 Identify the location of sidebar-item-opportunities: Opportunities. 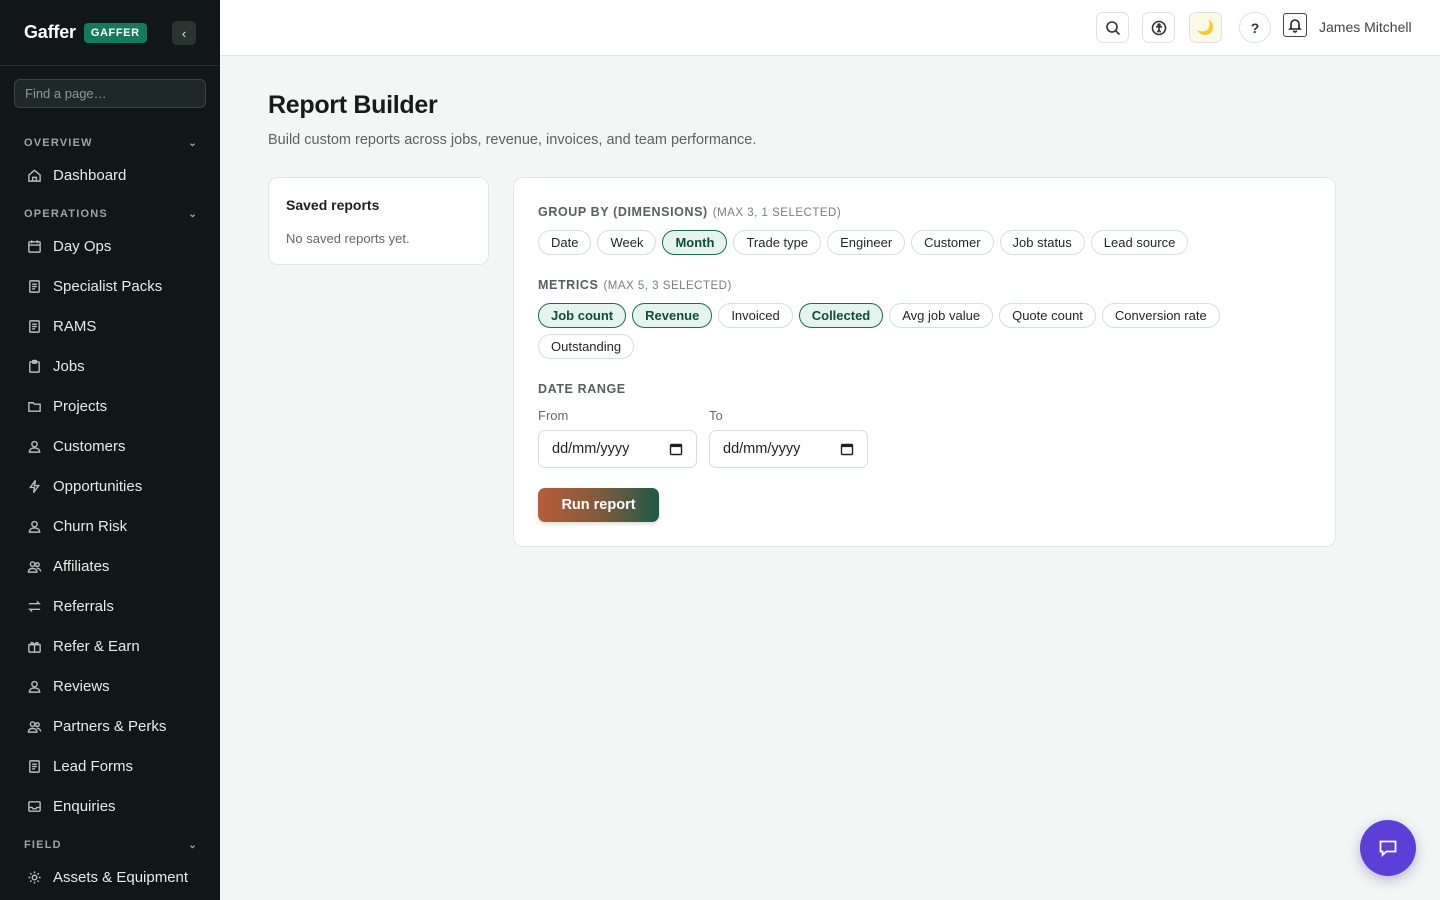
(114, 486).